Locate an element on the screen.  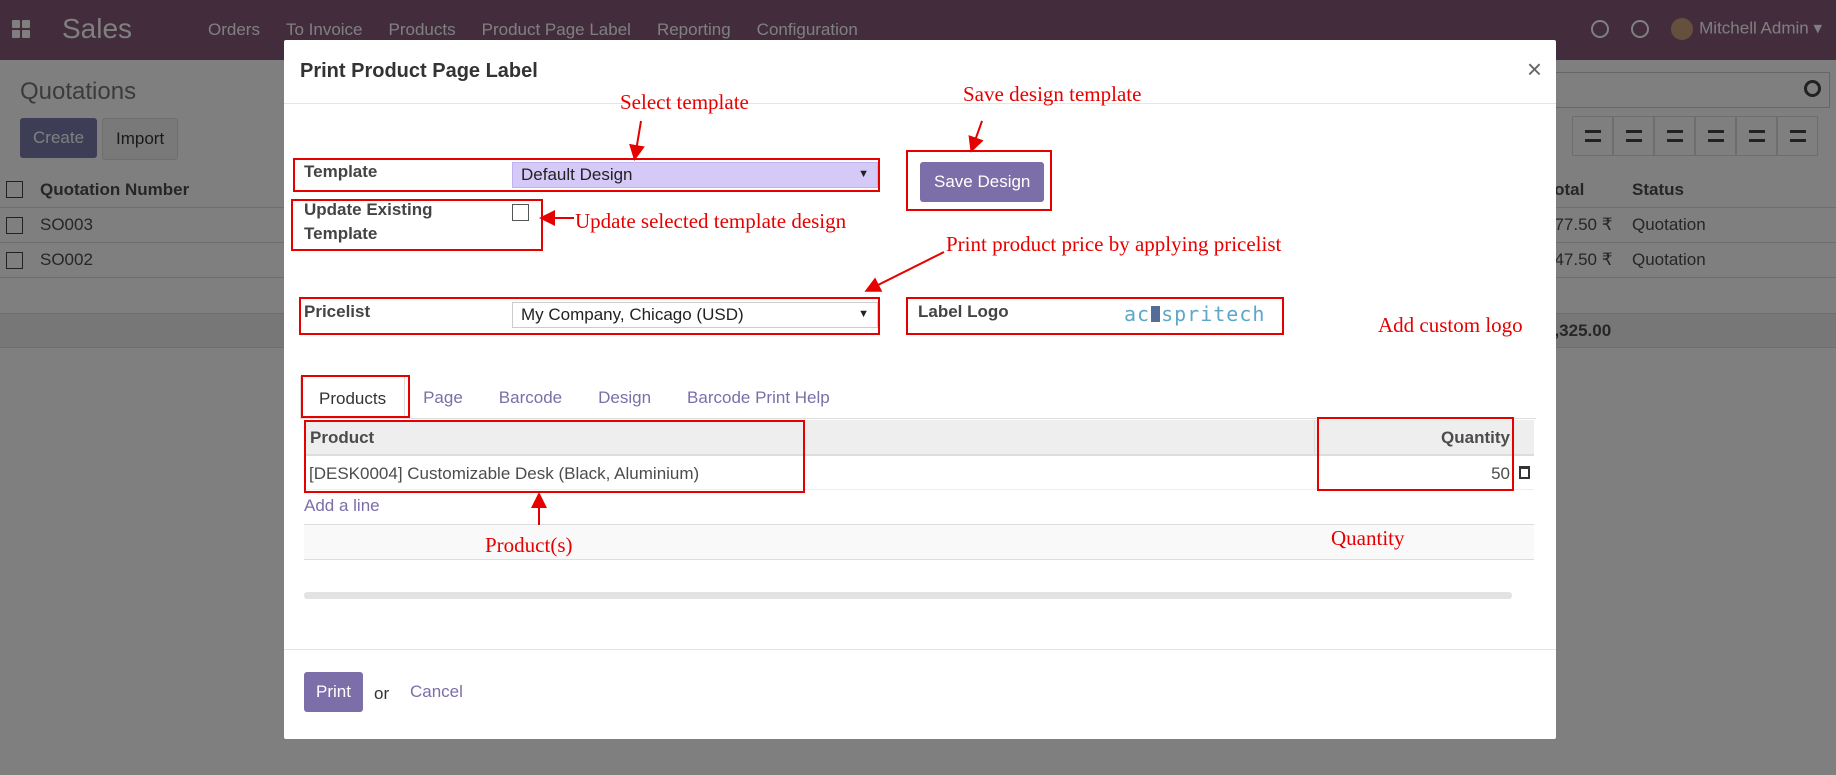
trash-icon is located at coordinates (1524, 472).